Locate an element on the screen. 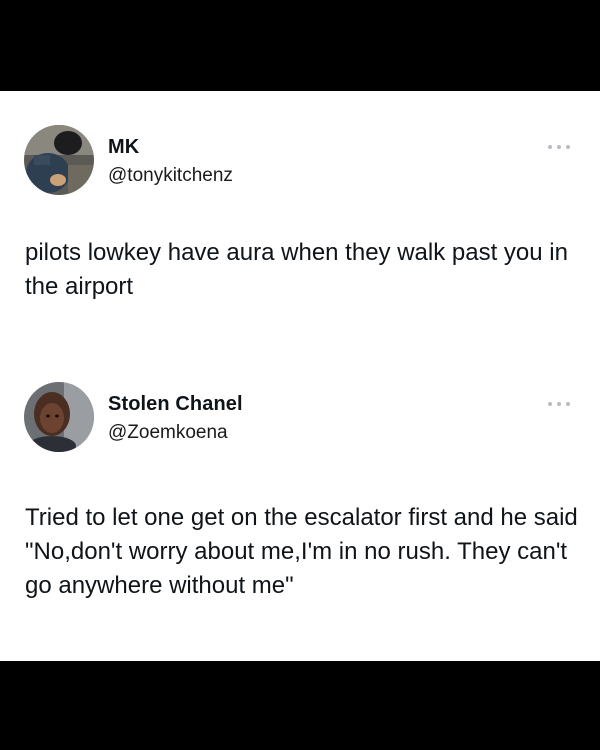 Image resolution: width=600 pixels, height=750 pixels. display-name: Stolen Chanel is located at coordinates (175, 404).